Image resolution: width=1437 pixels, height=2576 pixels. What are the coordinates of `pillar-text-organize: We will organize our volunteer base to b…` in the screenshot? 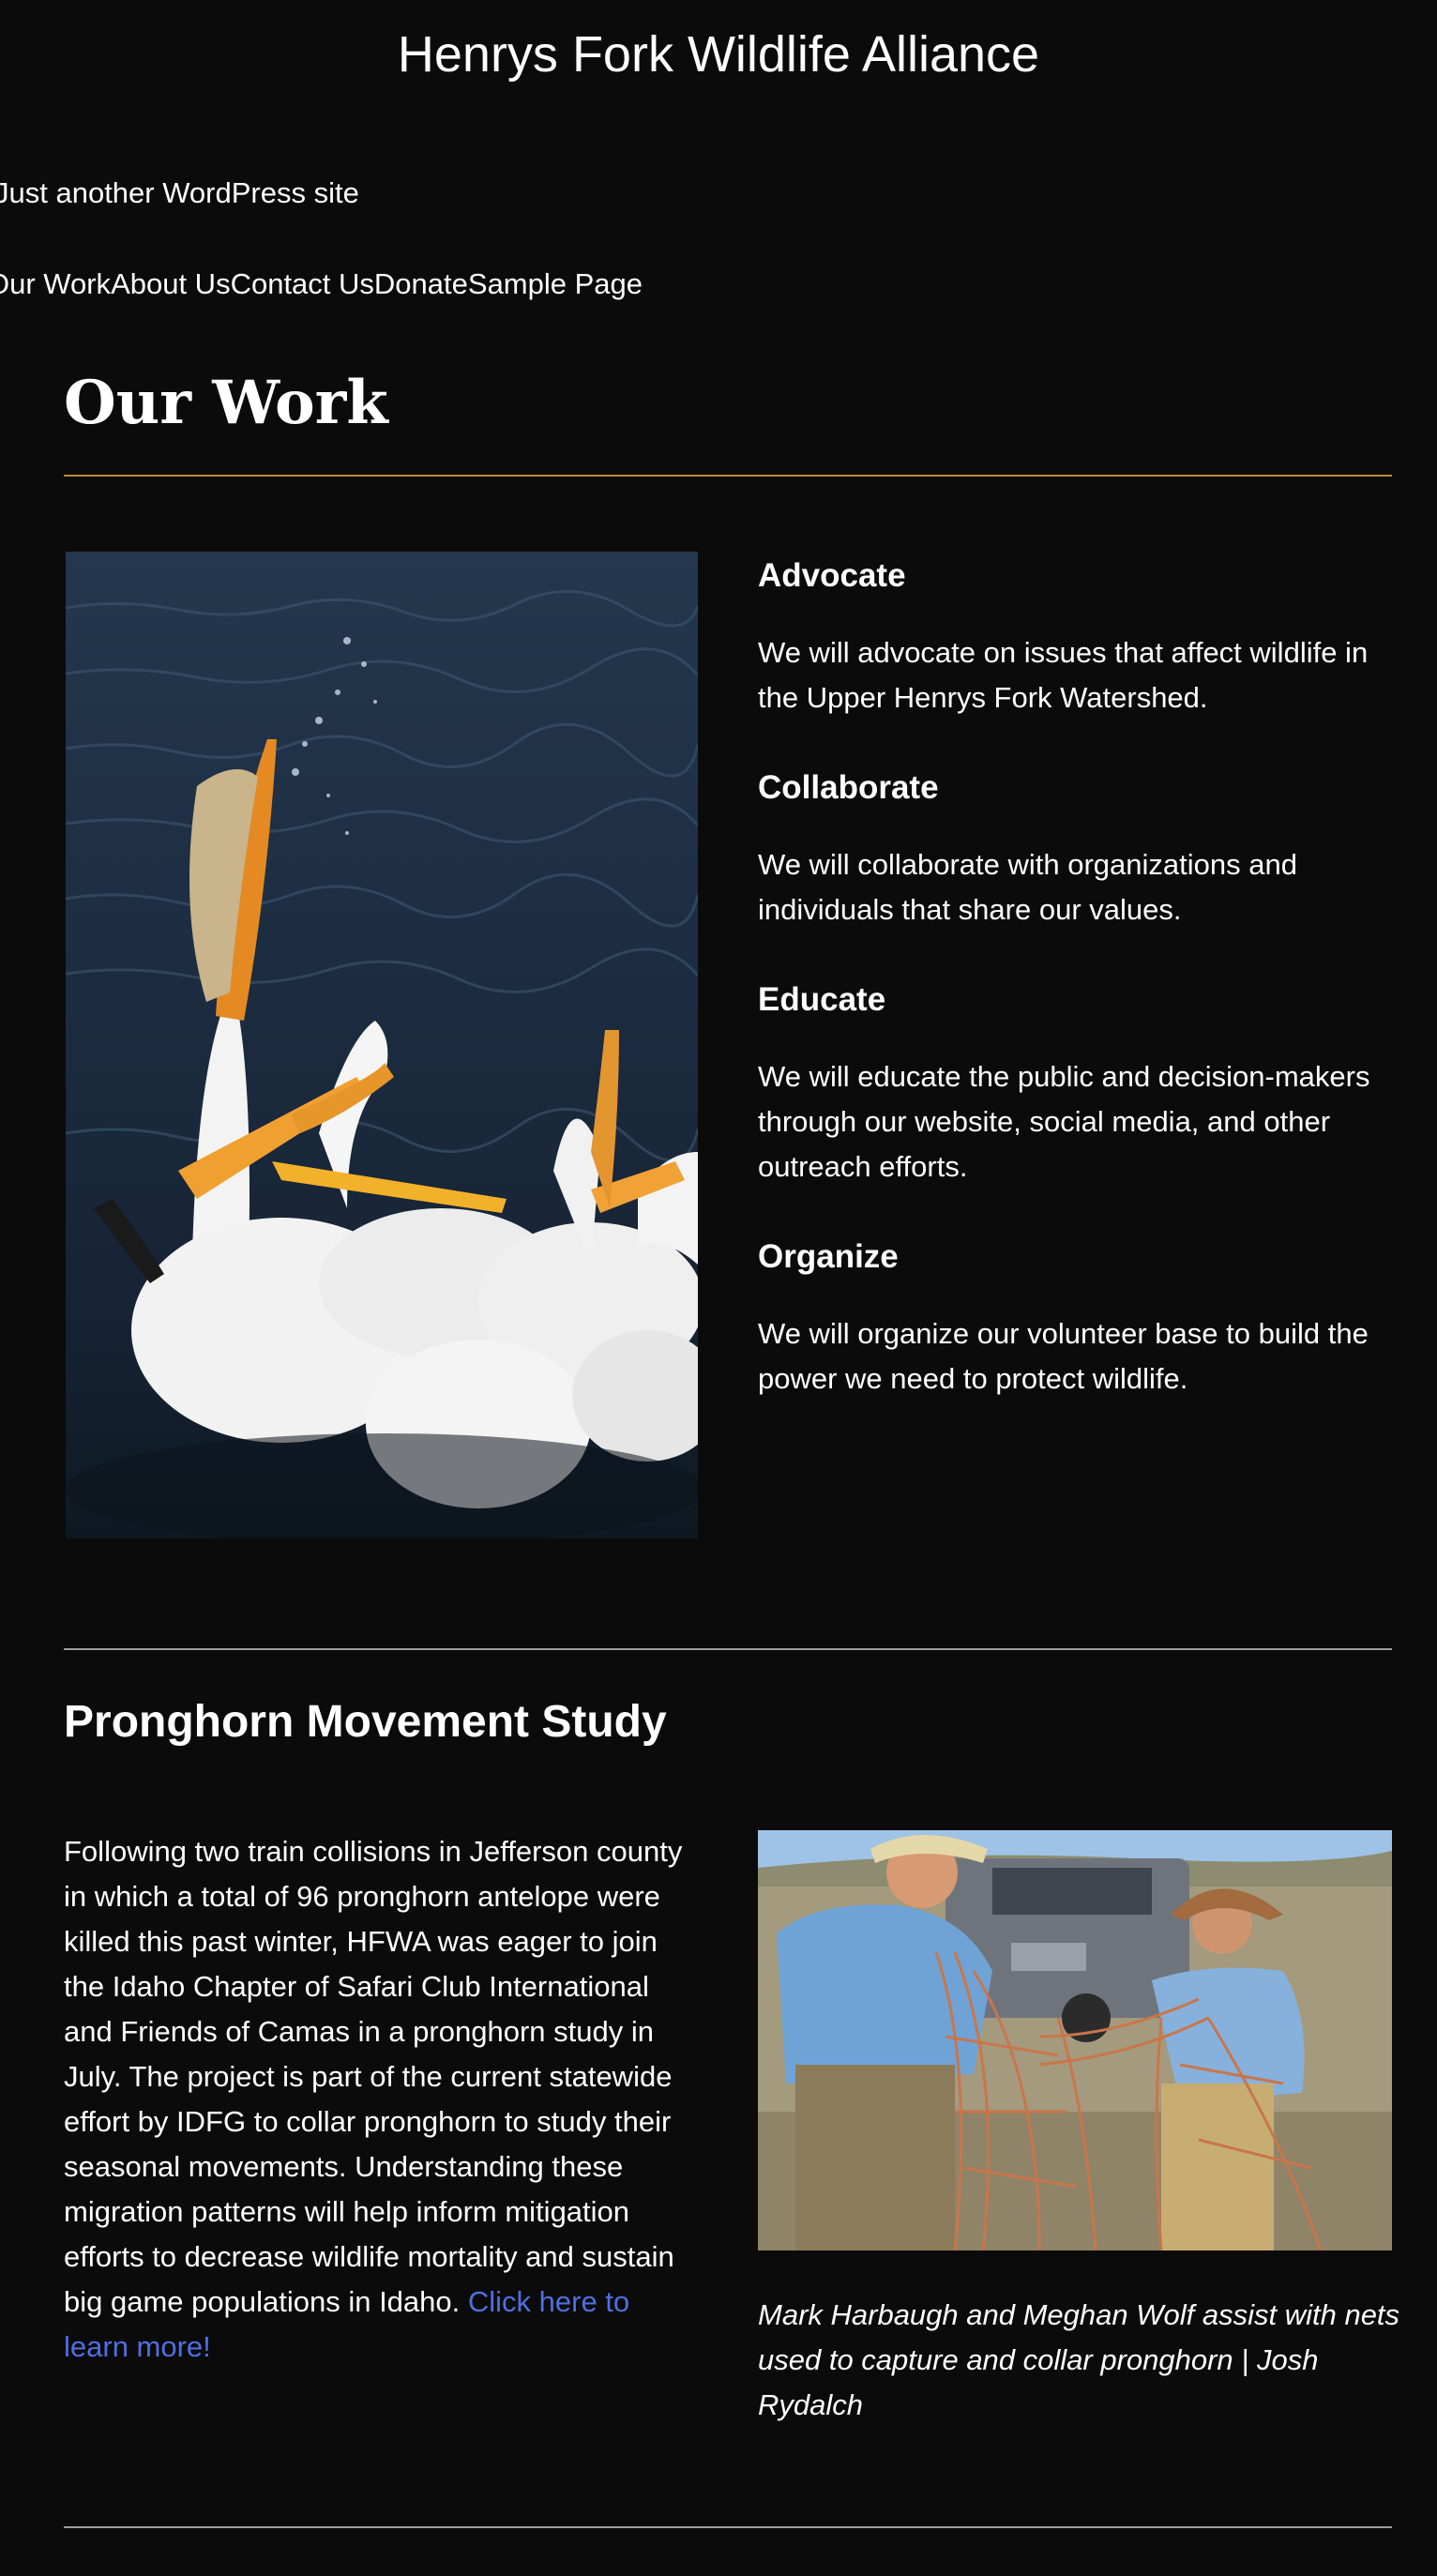 It's located at (1064, 1356).